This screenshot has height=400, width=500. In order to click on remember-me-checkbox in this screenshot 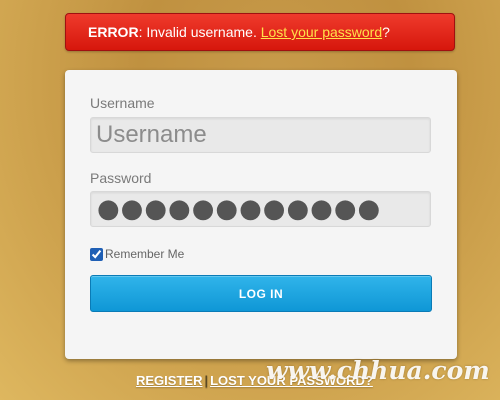, I will do `click(96, 254)`.